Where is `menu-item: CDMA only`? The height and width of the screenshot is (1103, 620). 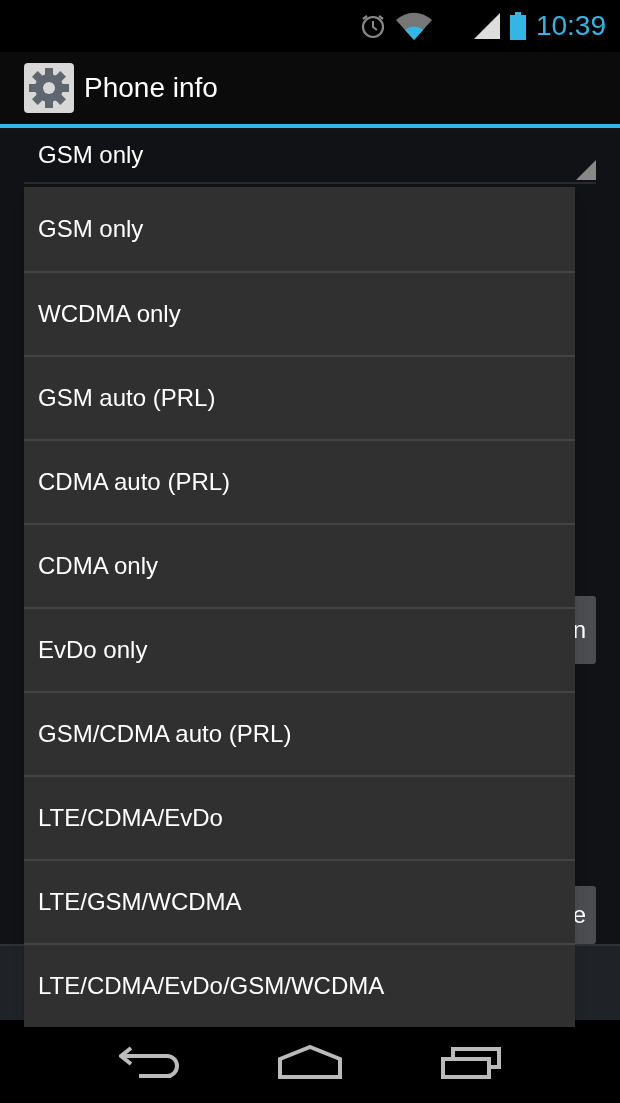
menu-item: CDMA only is located at coordinates (299, 565).